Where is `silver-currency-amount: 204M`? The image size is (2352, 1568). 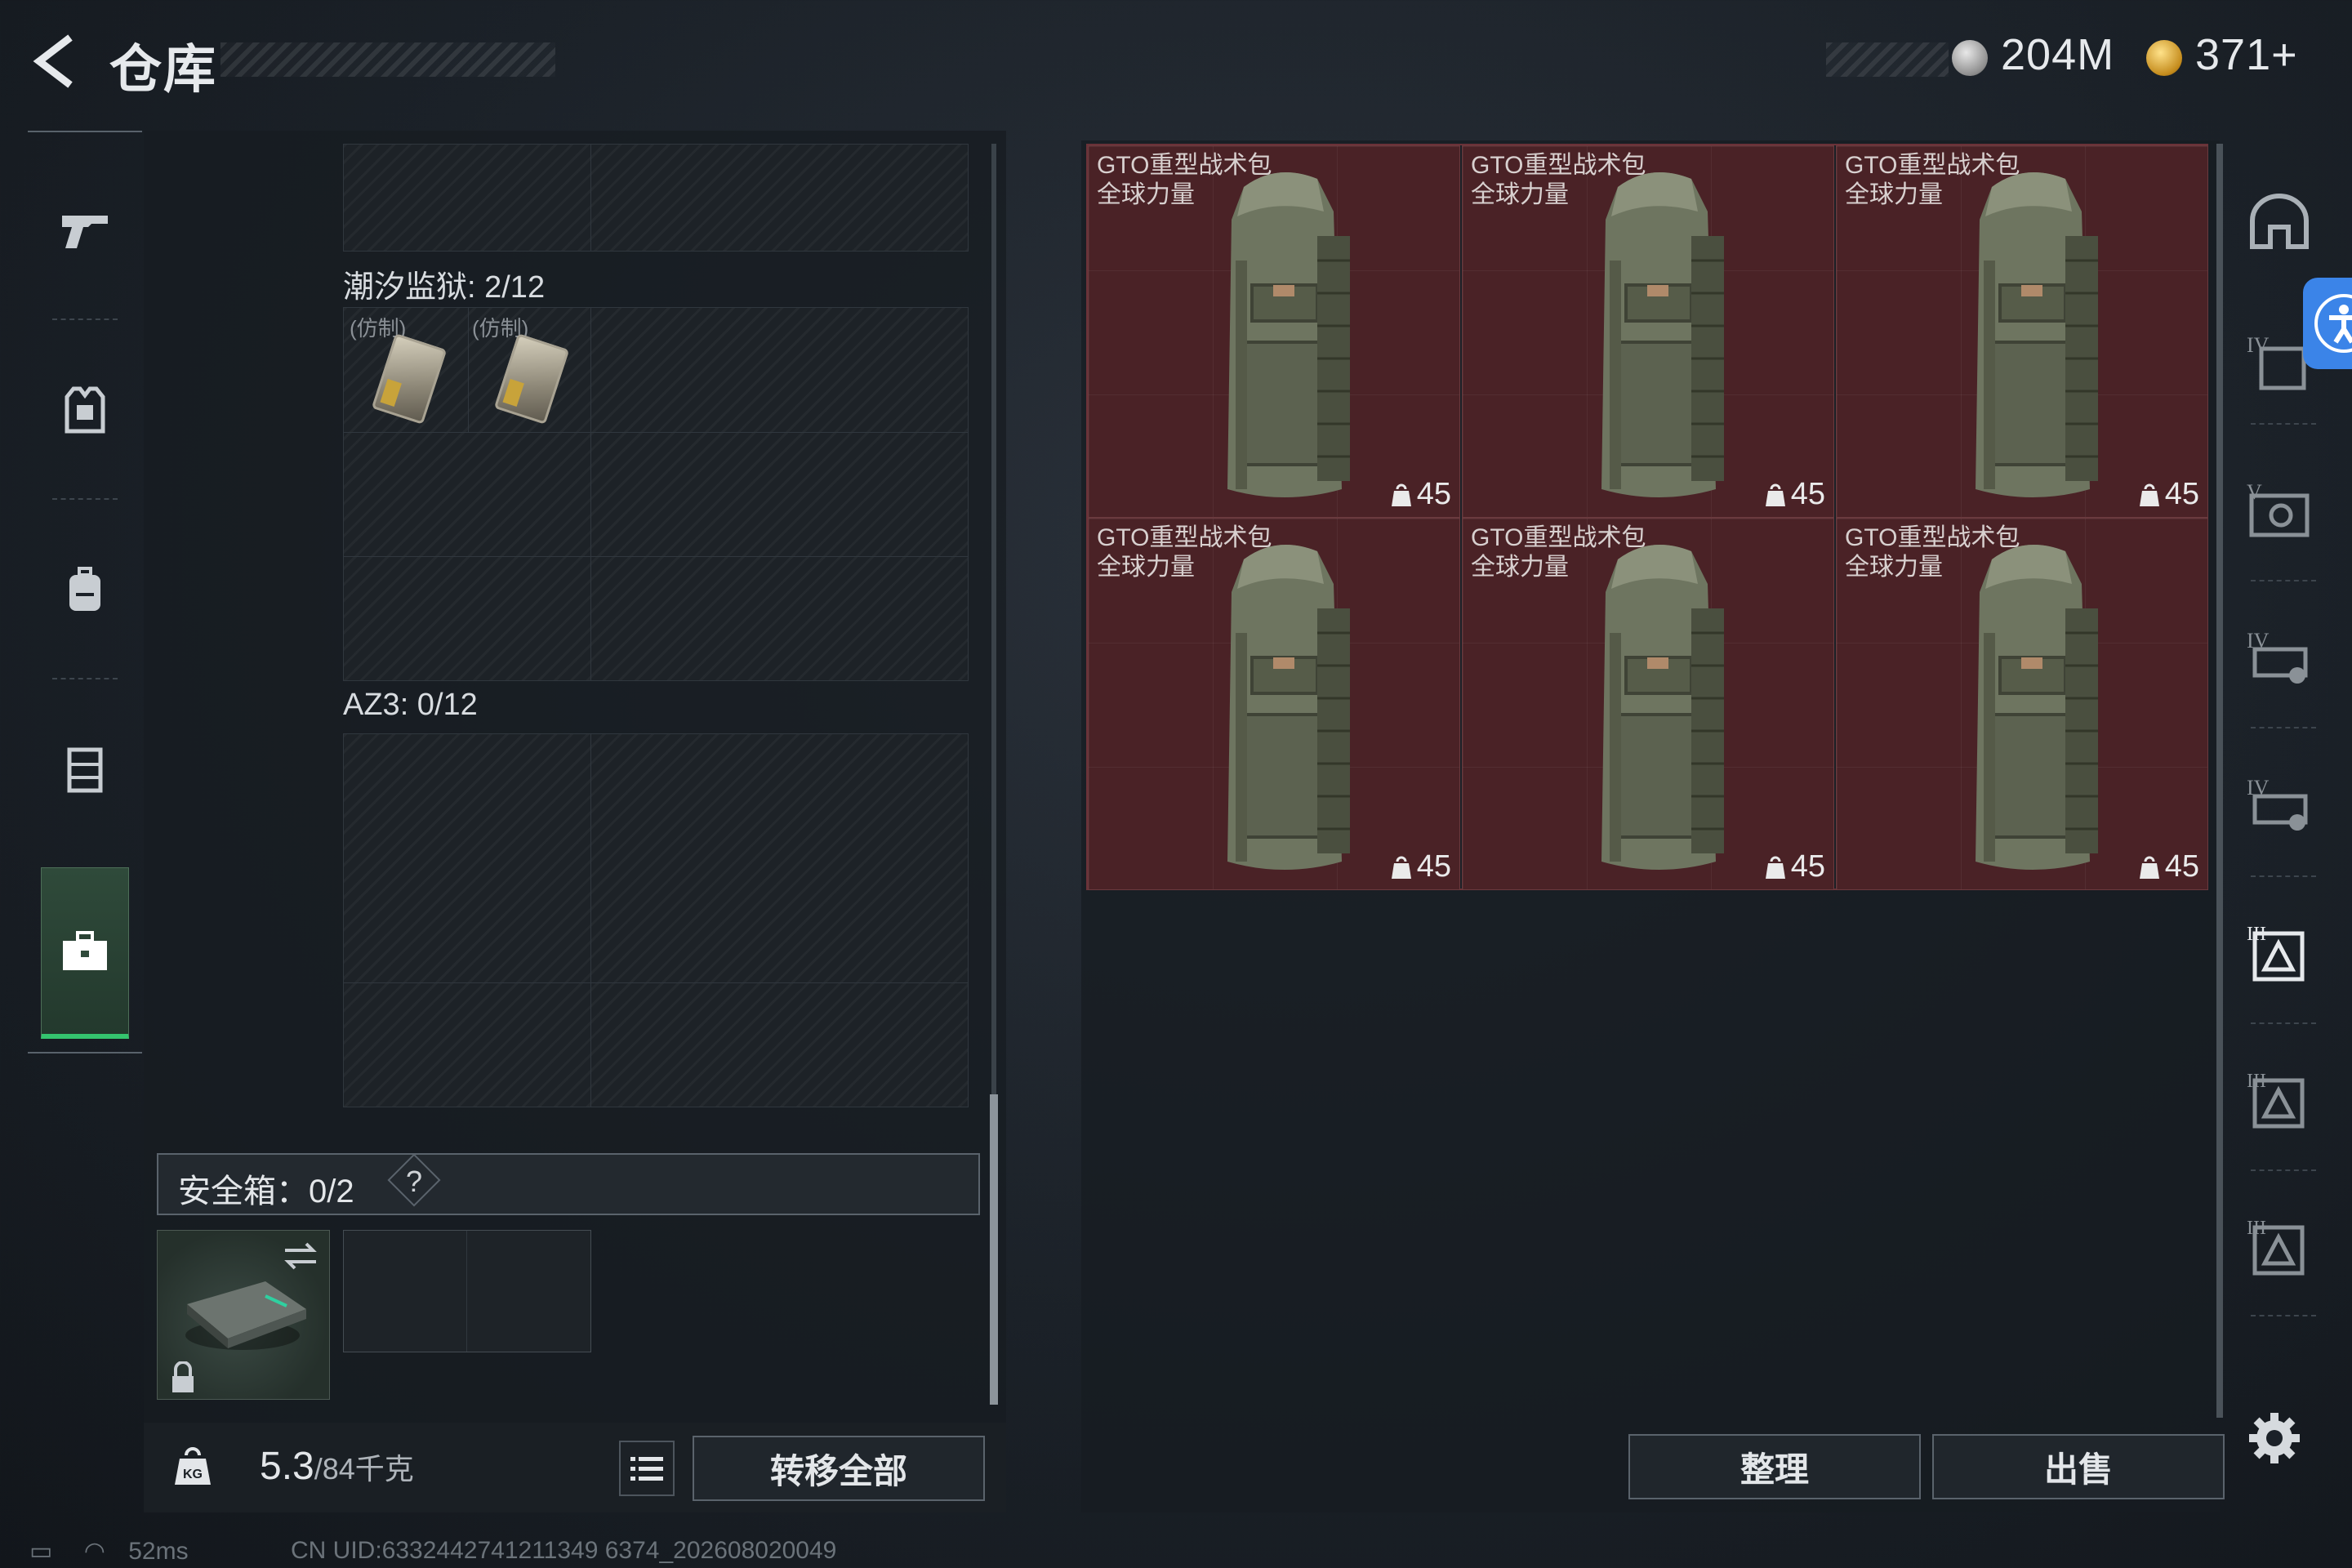 silver-currency-amount: 204M is located at coordinates (2058, 54).